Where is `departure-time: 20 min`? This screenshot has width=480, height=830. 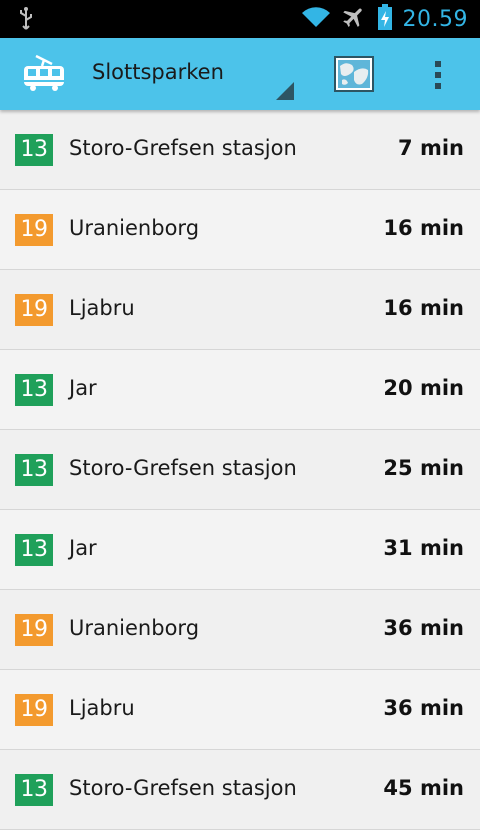 departure-time: 20 min is located at coordinates (423, 388).